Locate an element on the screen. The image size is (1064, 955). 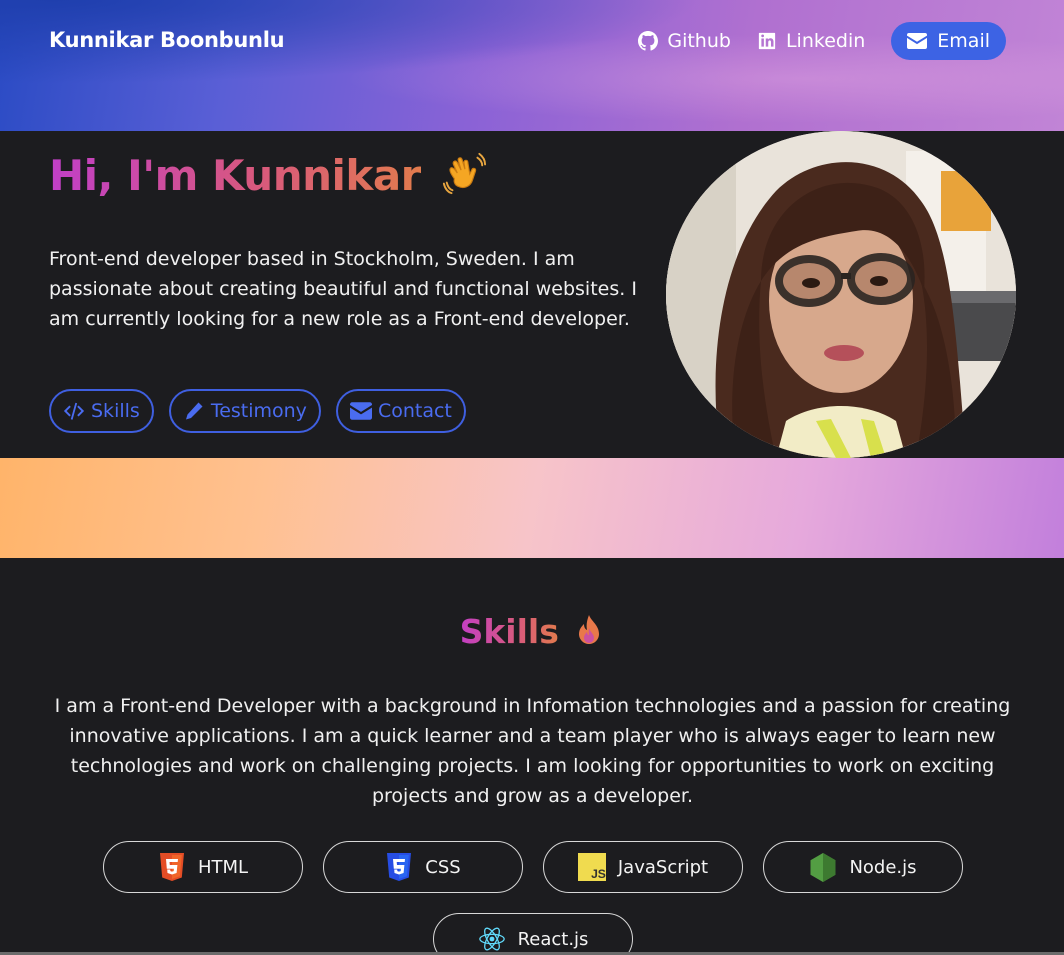
skill-chip-javascript: JS JavaScript is located at coordinates (643, 867).